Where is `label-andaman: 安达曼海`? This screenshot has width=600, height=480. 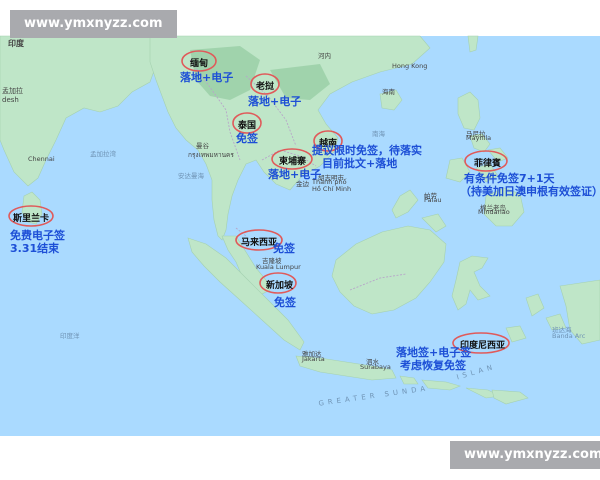 label-andaman: 安达曼海 is located at coordinates (191, 176).